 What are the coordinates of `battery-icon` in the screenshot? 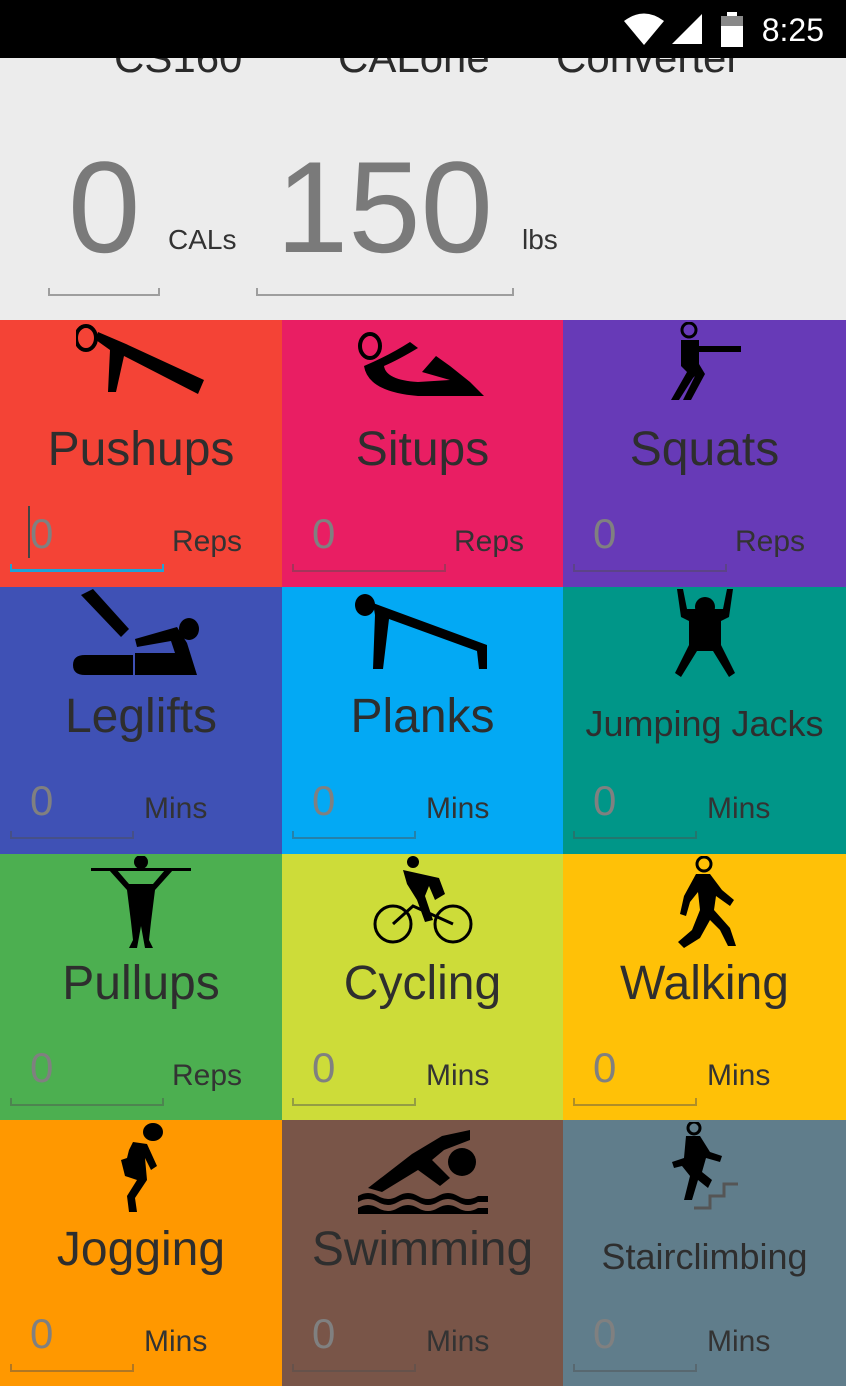 It's located at (732, 29).